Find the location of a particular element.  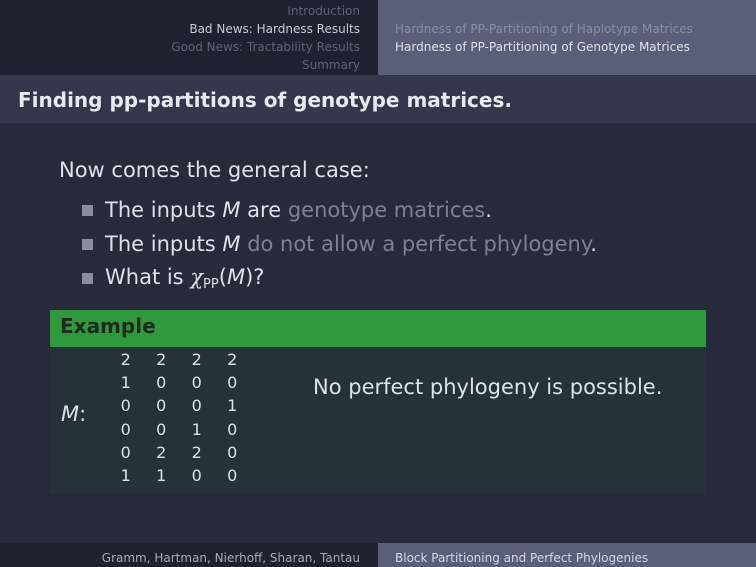

example-header: Example is located at coordinates (378, 328).